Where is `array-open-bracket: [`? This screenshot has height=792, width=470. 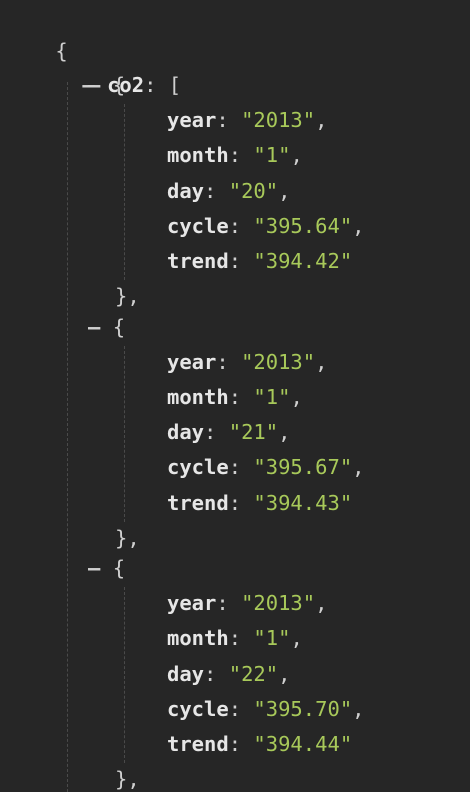 array-open-bracket: [ is located at coordinates (175, 85).